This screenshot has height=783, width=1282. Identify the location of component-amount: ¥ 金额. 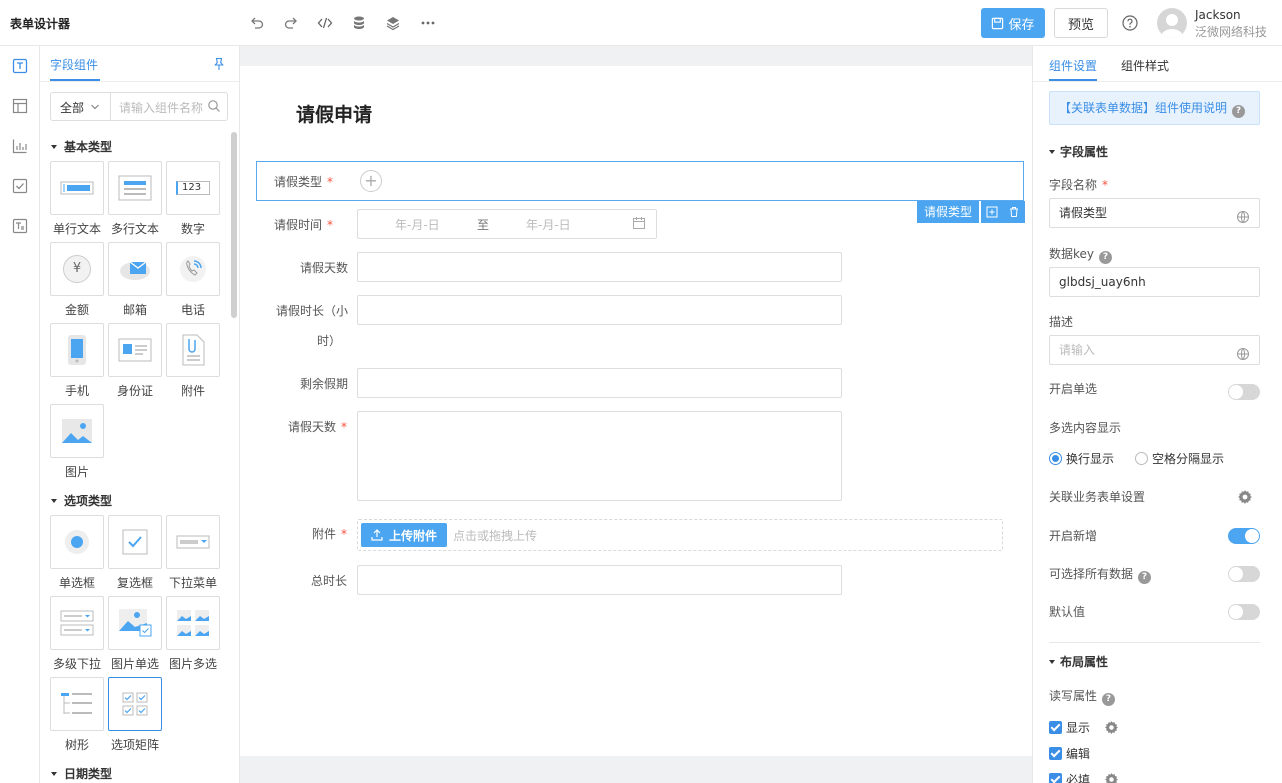
(77, 280).